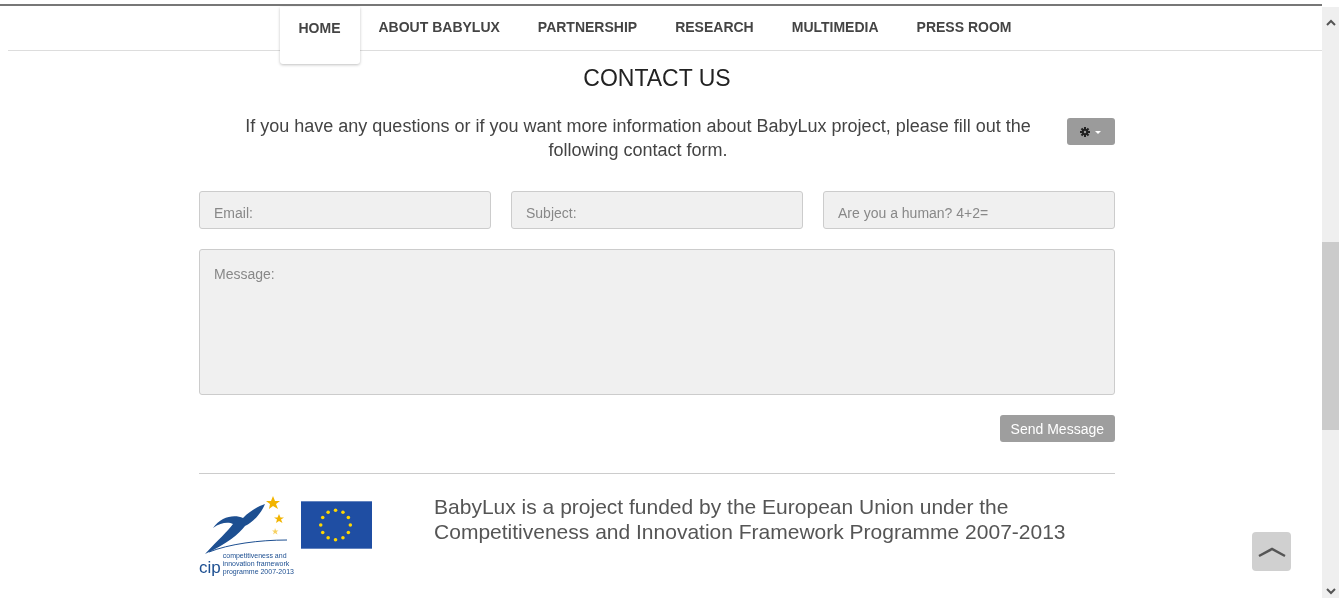 Image resolution: width=1343 pixels, height=598 pixels. What do you see at coordinates (835, 28) in the screenshot?
I see `nav-tab: MULTIMEDIA` at bounding box center [835, 28].